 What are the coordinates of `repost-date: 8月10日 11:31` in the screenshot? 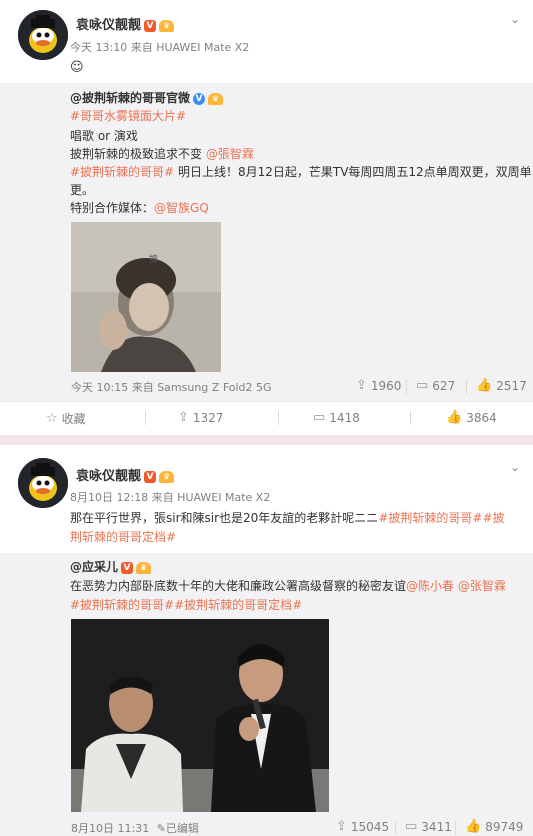 It's located at (110, 828).